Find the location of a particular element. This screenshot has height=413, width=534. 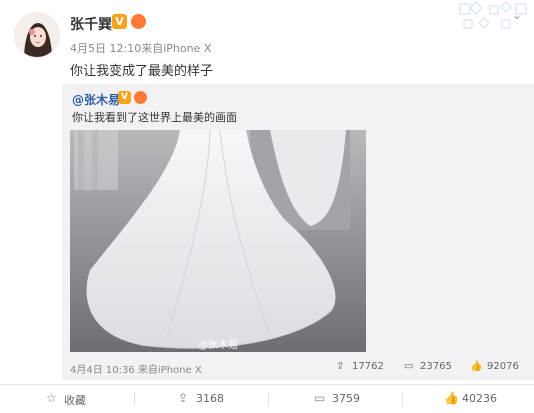

star-icon: ☆ is located at coordinates (51, 398).